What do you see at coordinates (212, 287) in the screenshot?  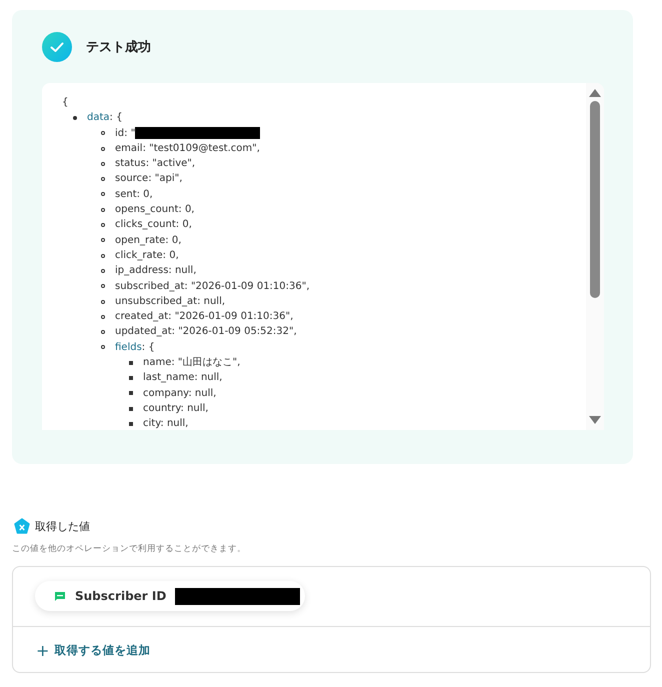 I see `json-text: subscribed_at: "2026-01-09 01:10:36",` at bounding box center [212, 287].